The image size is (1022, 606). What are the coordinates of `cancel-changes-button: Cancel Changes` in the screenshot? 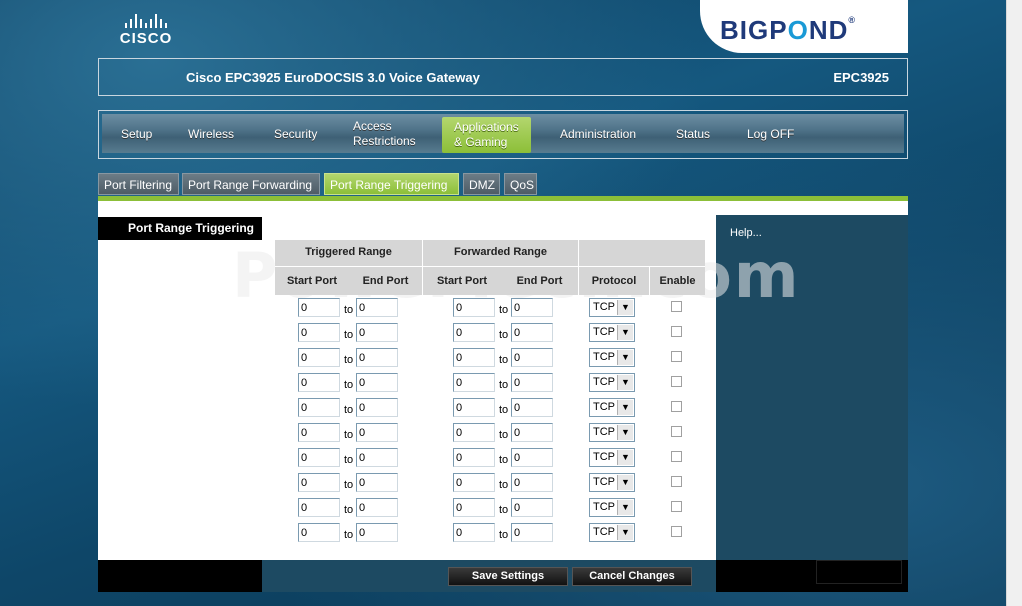 It's located at (632, 576).